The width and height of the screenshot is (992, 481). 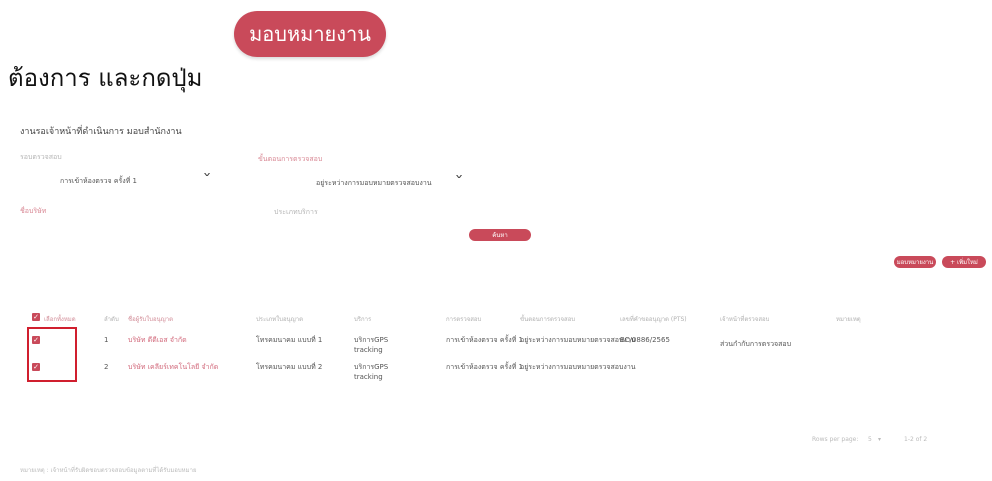 What do you see at coordinates (296, 212) in the screenshot?
I see `filter-service-label: ประเภทบริการ` at bounding box center [296, 212].